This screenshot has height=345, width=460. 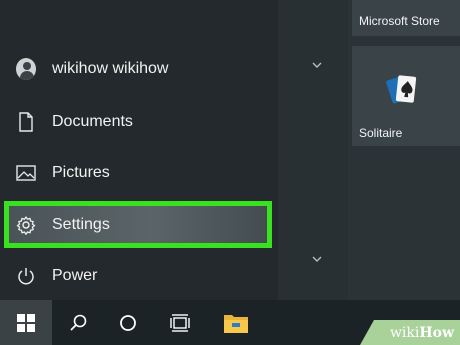 I want to click on pictures-label: Pictures, so click(x=81, y=172).